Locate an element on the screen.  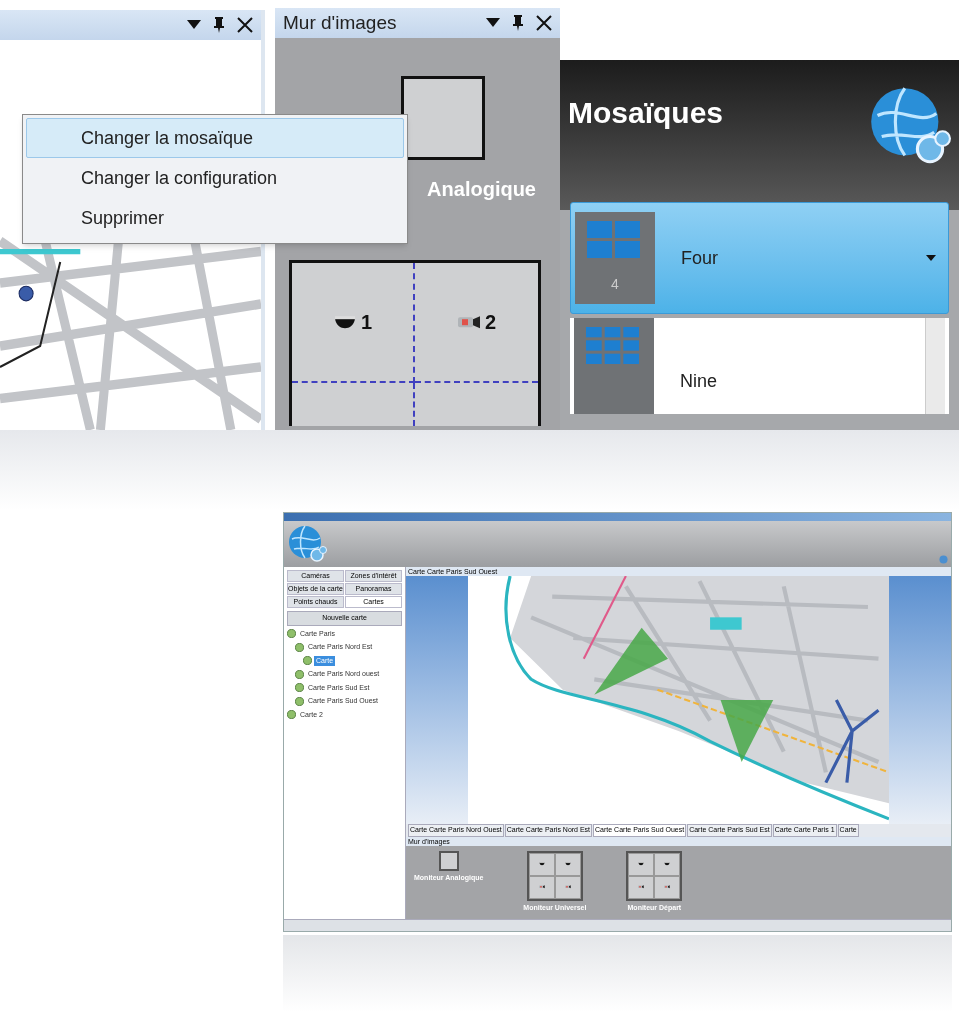
menu-item: Changer la configuration is located at coordinates (215, 178).